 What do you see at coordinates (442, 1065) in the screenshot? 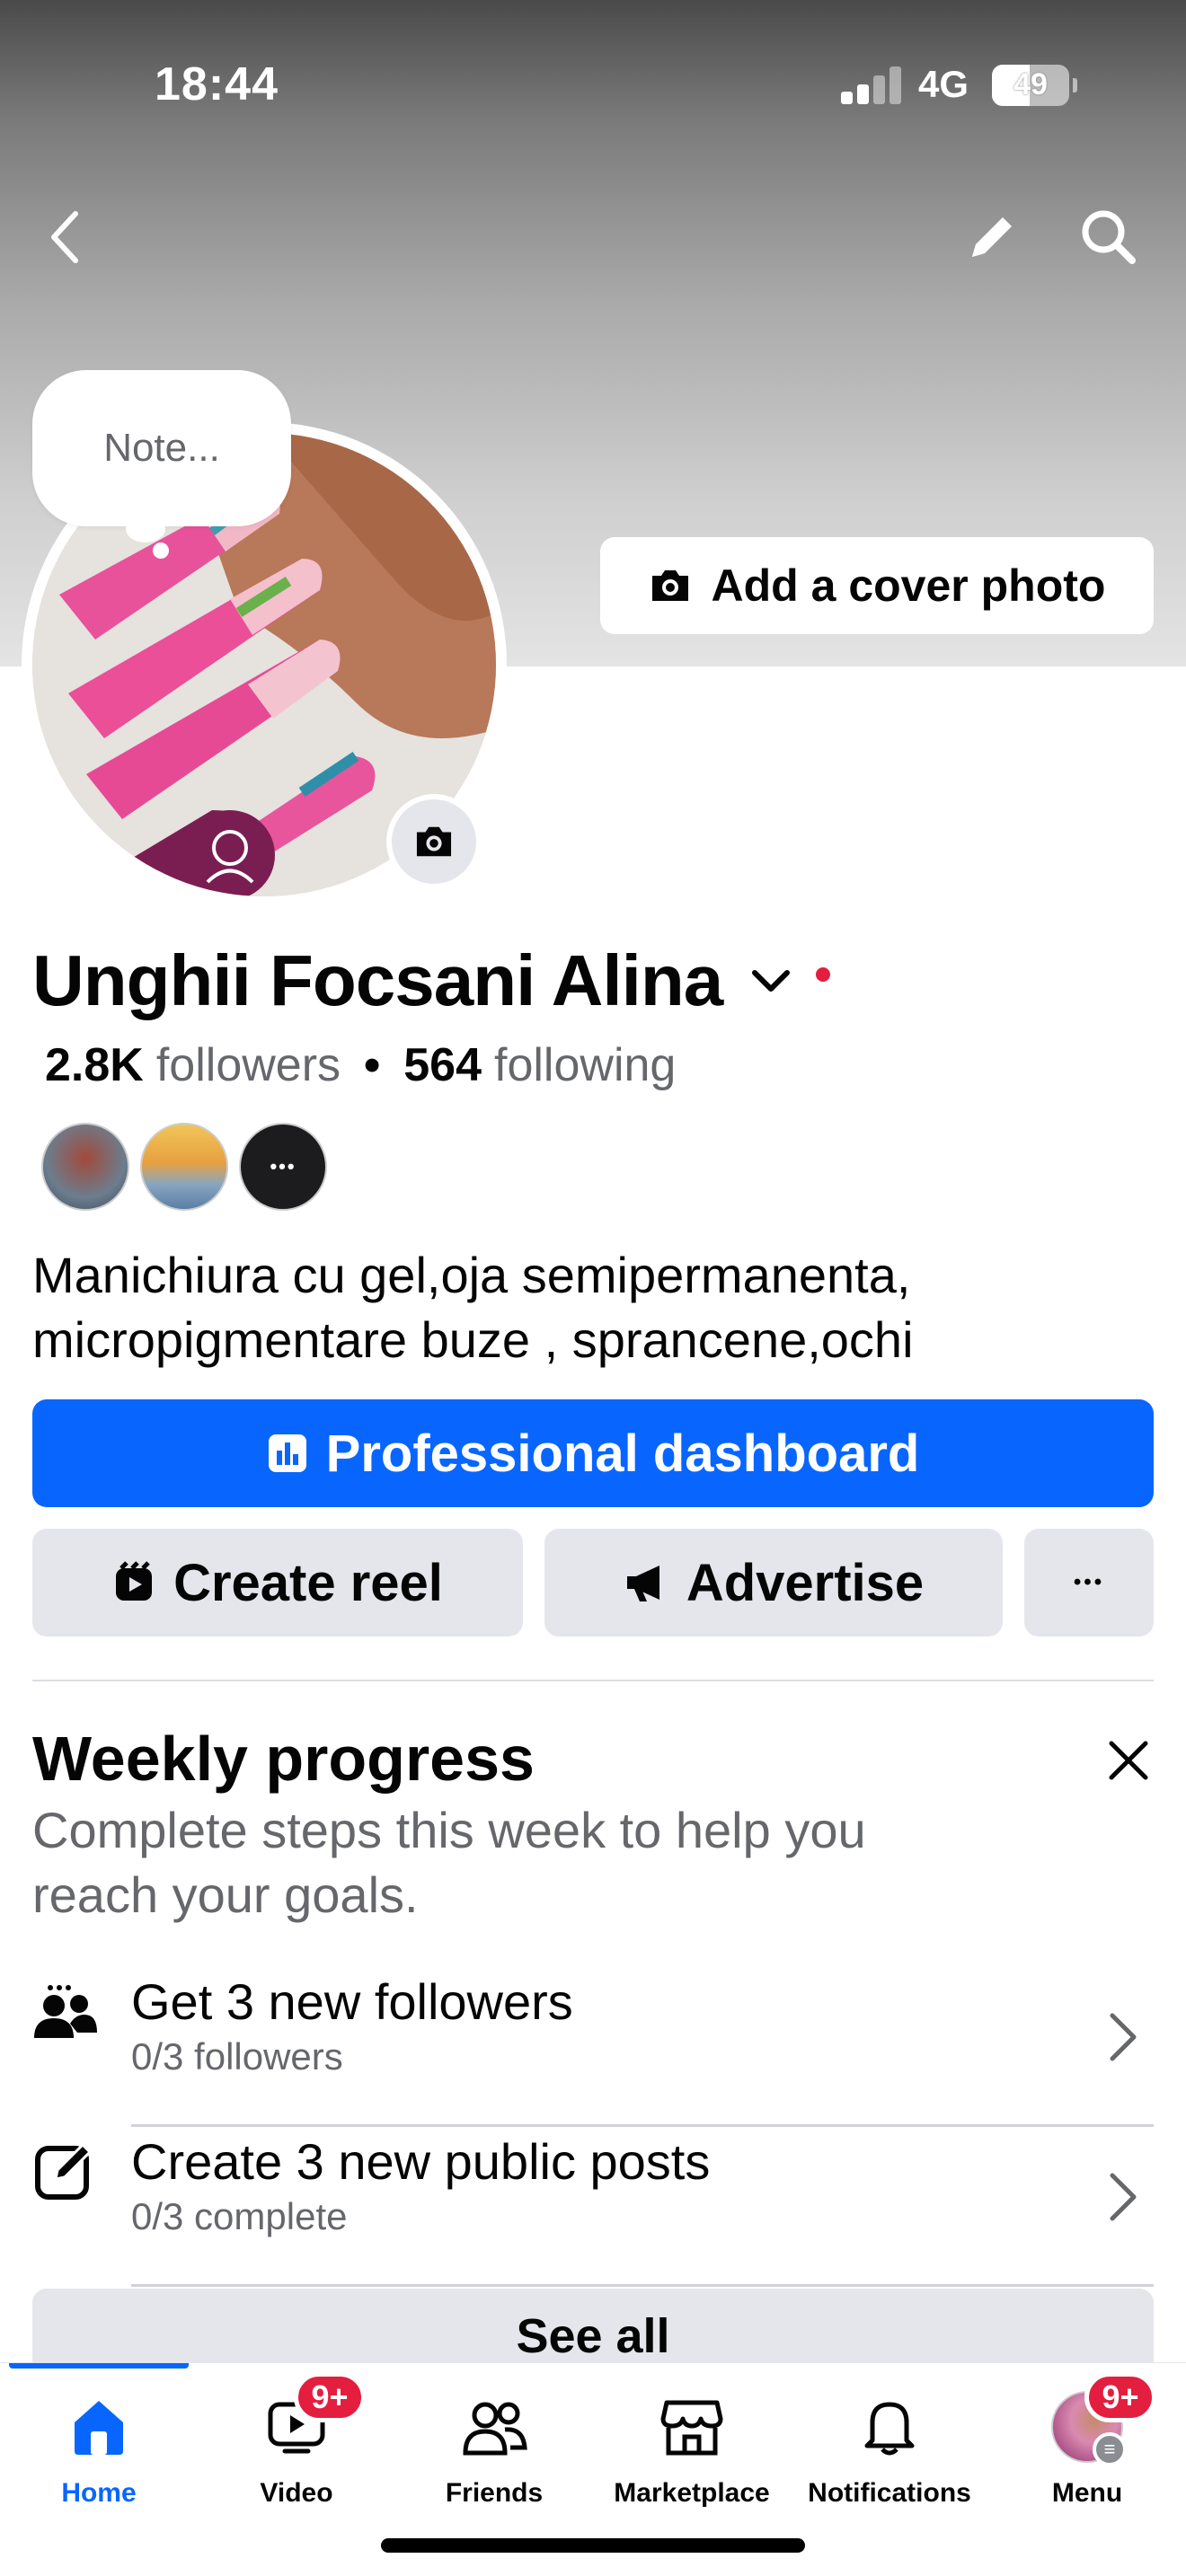
I see `following-count: 564` at bounding box center [442, 1065].